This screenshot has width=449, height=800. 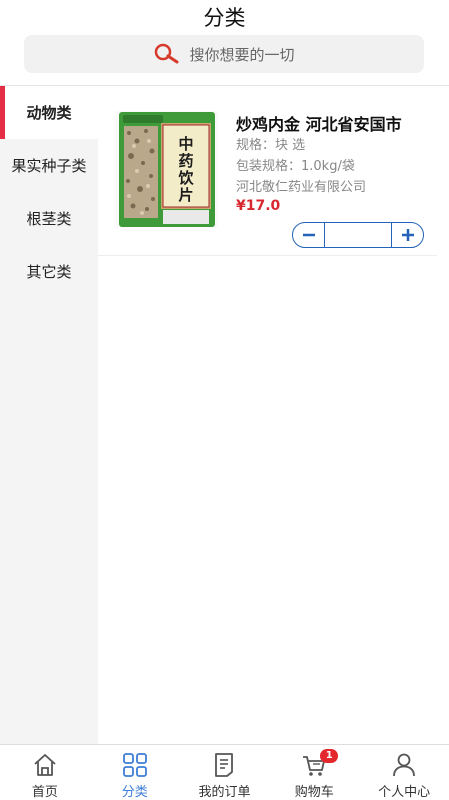 What do you see at coordinates (258, 206) in the screenshot?
I see `product-price: ¥17.0` at bounding box center [258, 206].